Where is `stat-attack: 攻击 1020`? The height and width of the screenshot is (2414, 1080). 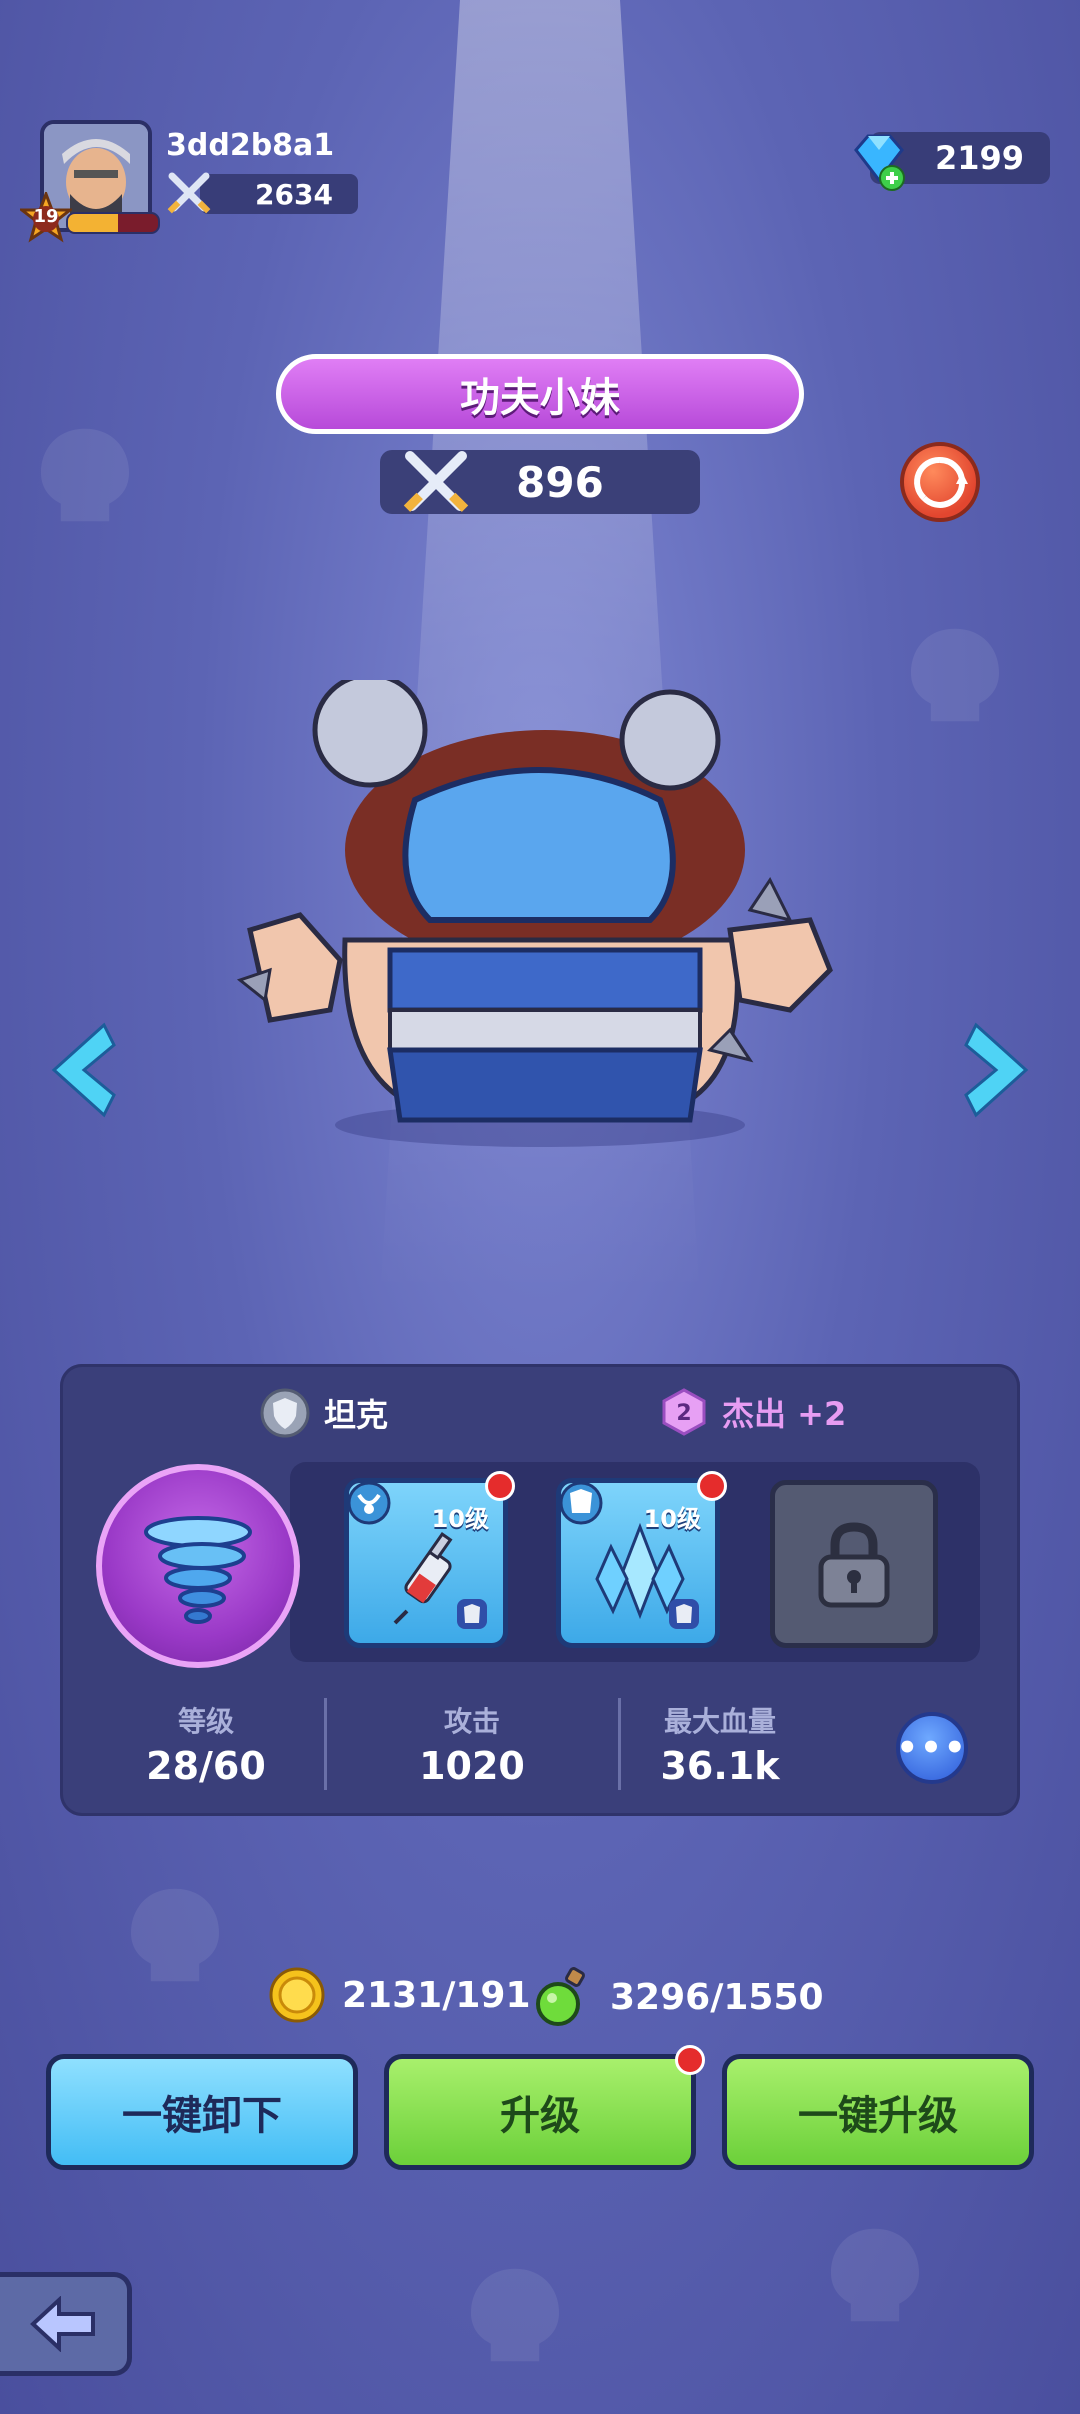 stat-attack: 攻击 1020 is located at coordinates (472, 1744).